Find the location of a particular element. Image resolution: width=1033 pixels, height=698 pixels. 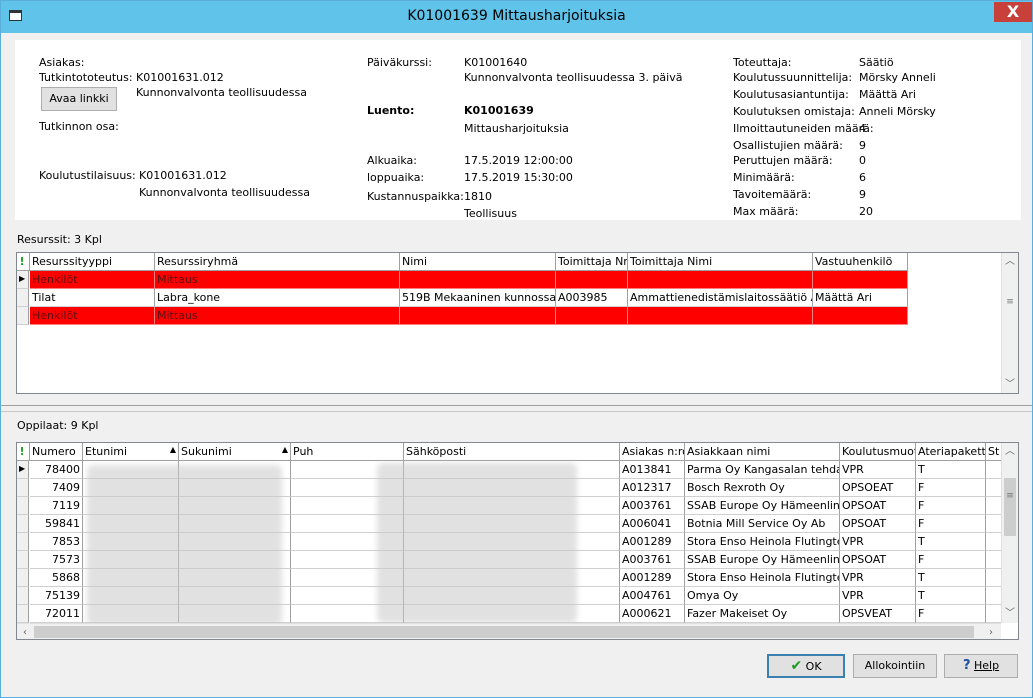

resource-cell-supplier-name is located at coordinates (720, 280).